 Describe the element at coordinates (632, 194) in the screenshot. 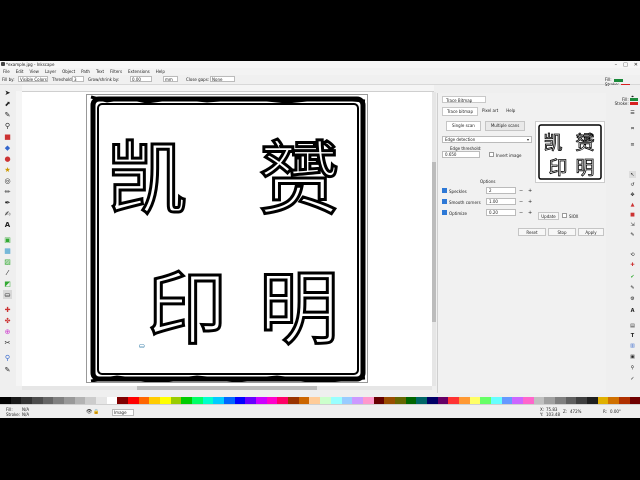

I see `objects-icon: ✥` at that location.